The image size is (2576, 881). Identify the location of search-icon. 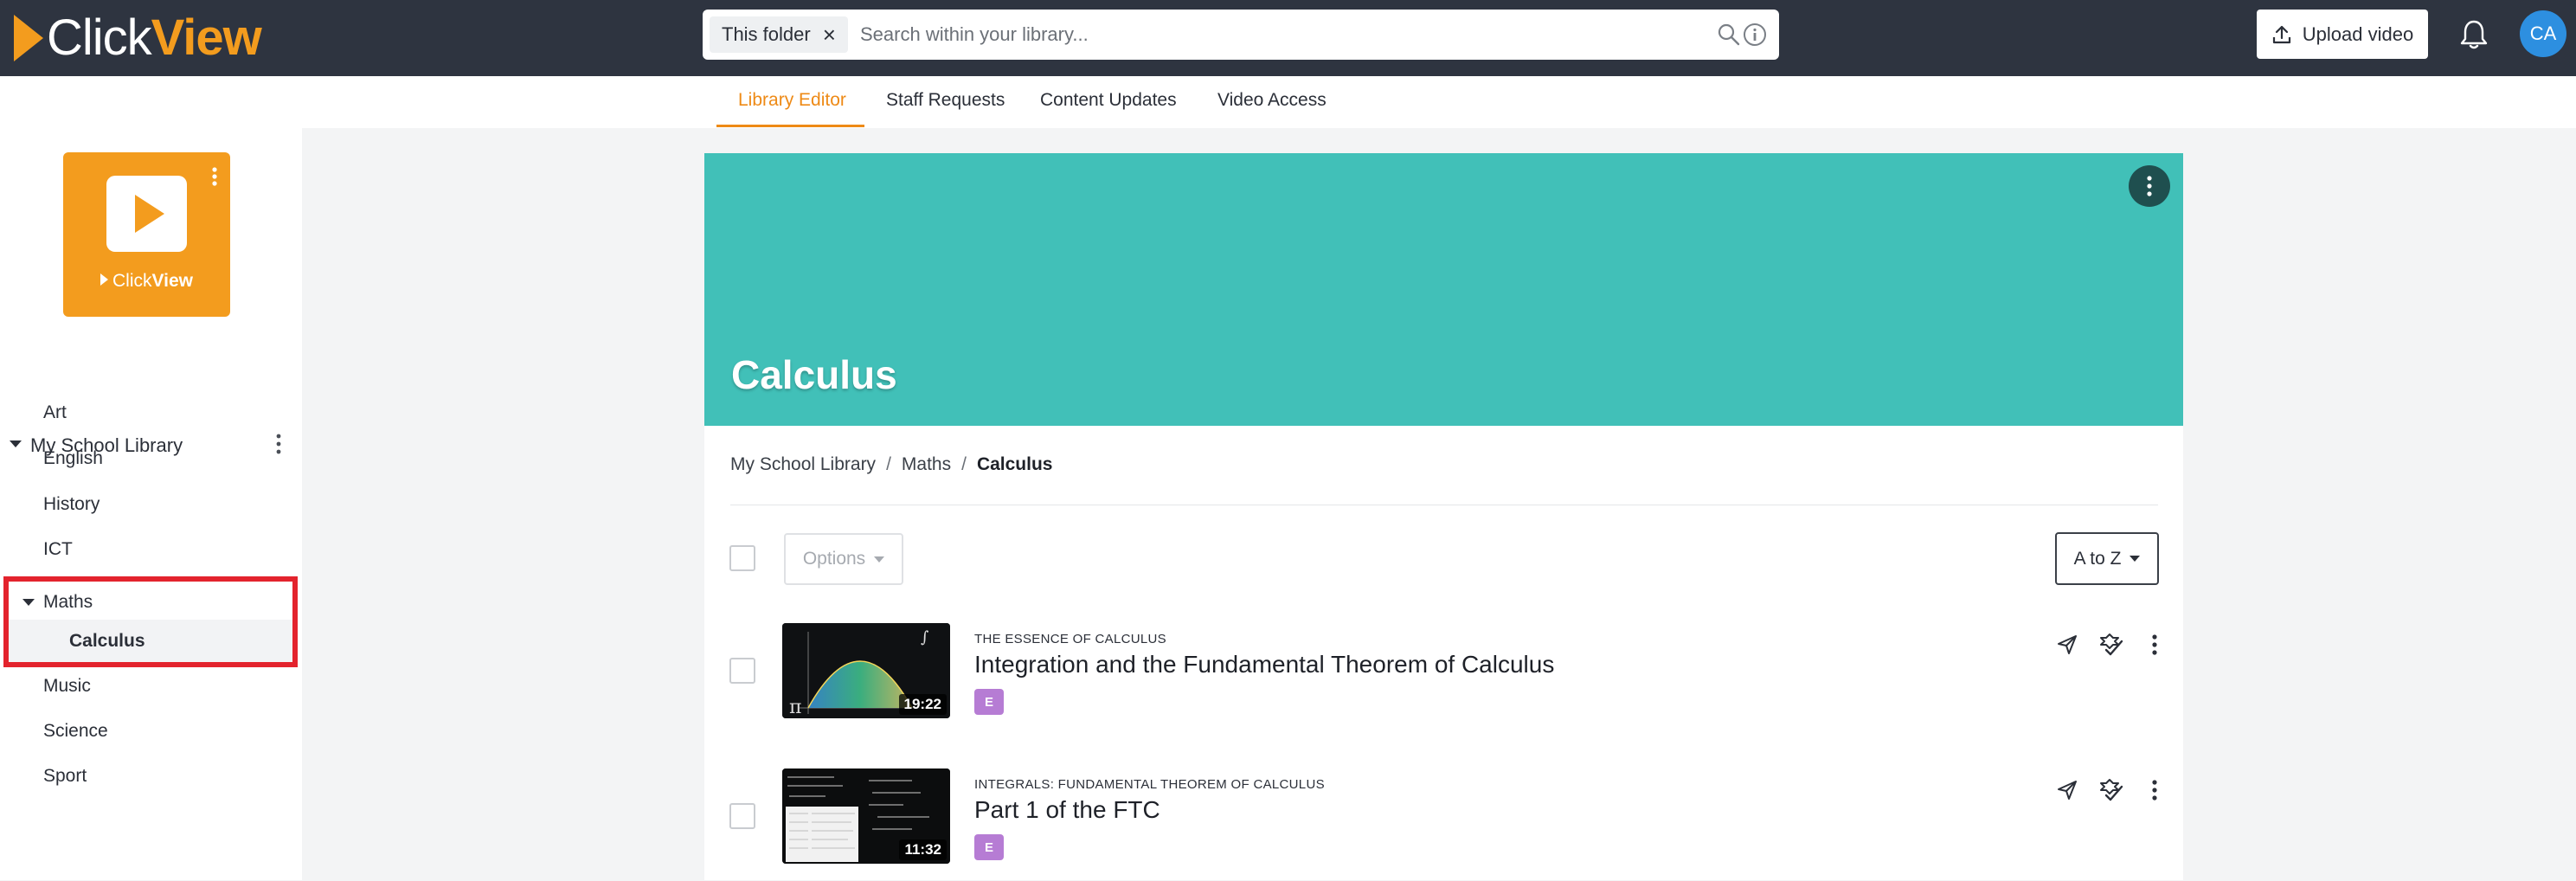
(1729, 35).